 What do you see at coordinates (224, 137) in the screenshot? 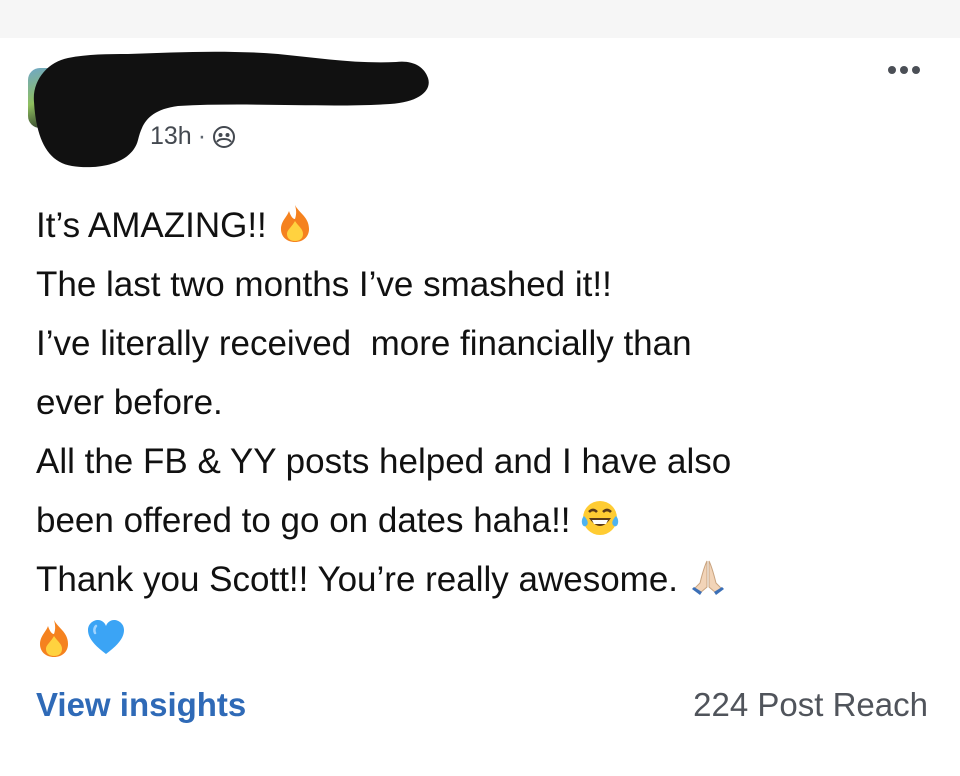
I see `friends-icon` at bounding box center [224, 137].